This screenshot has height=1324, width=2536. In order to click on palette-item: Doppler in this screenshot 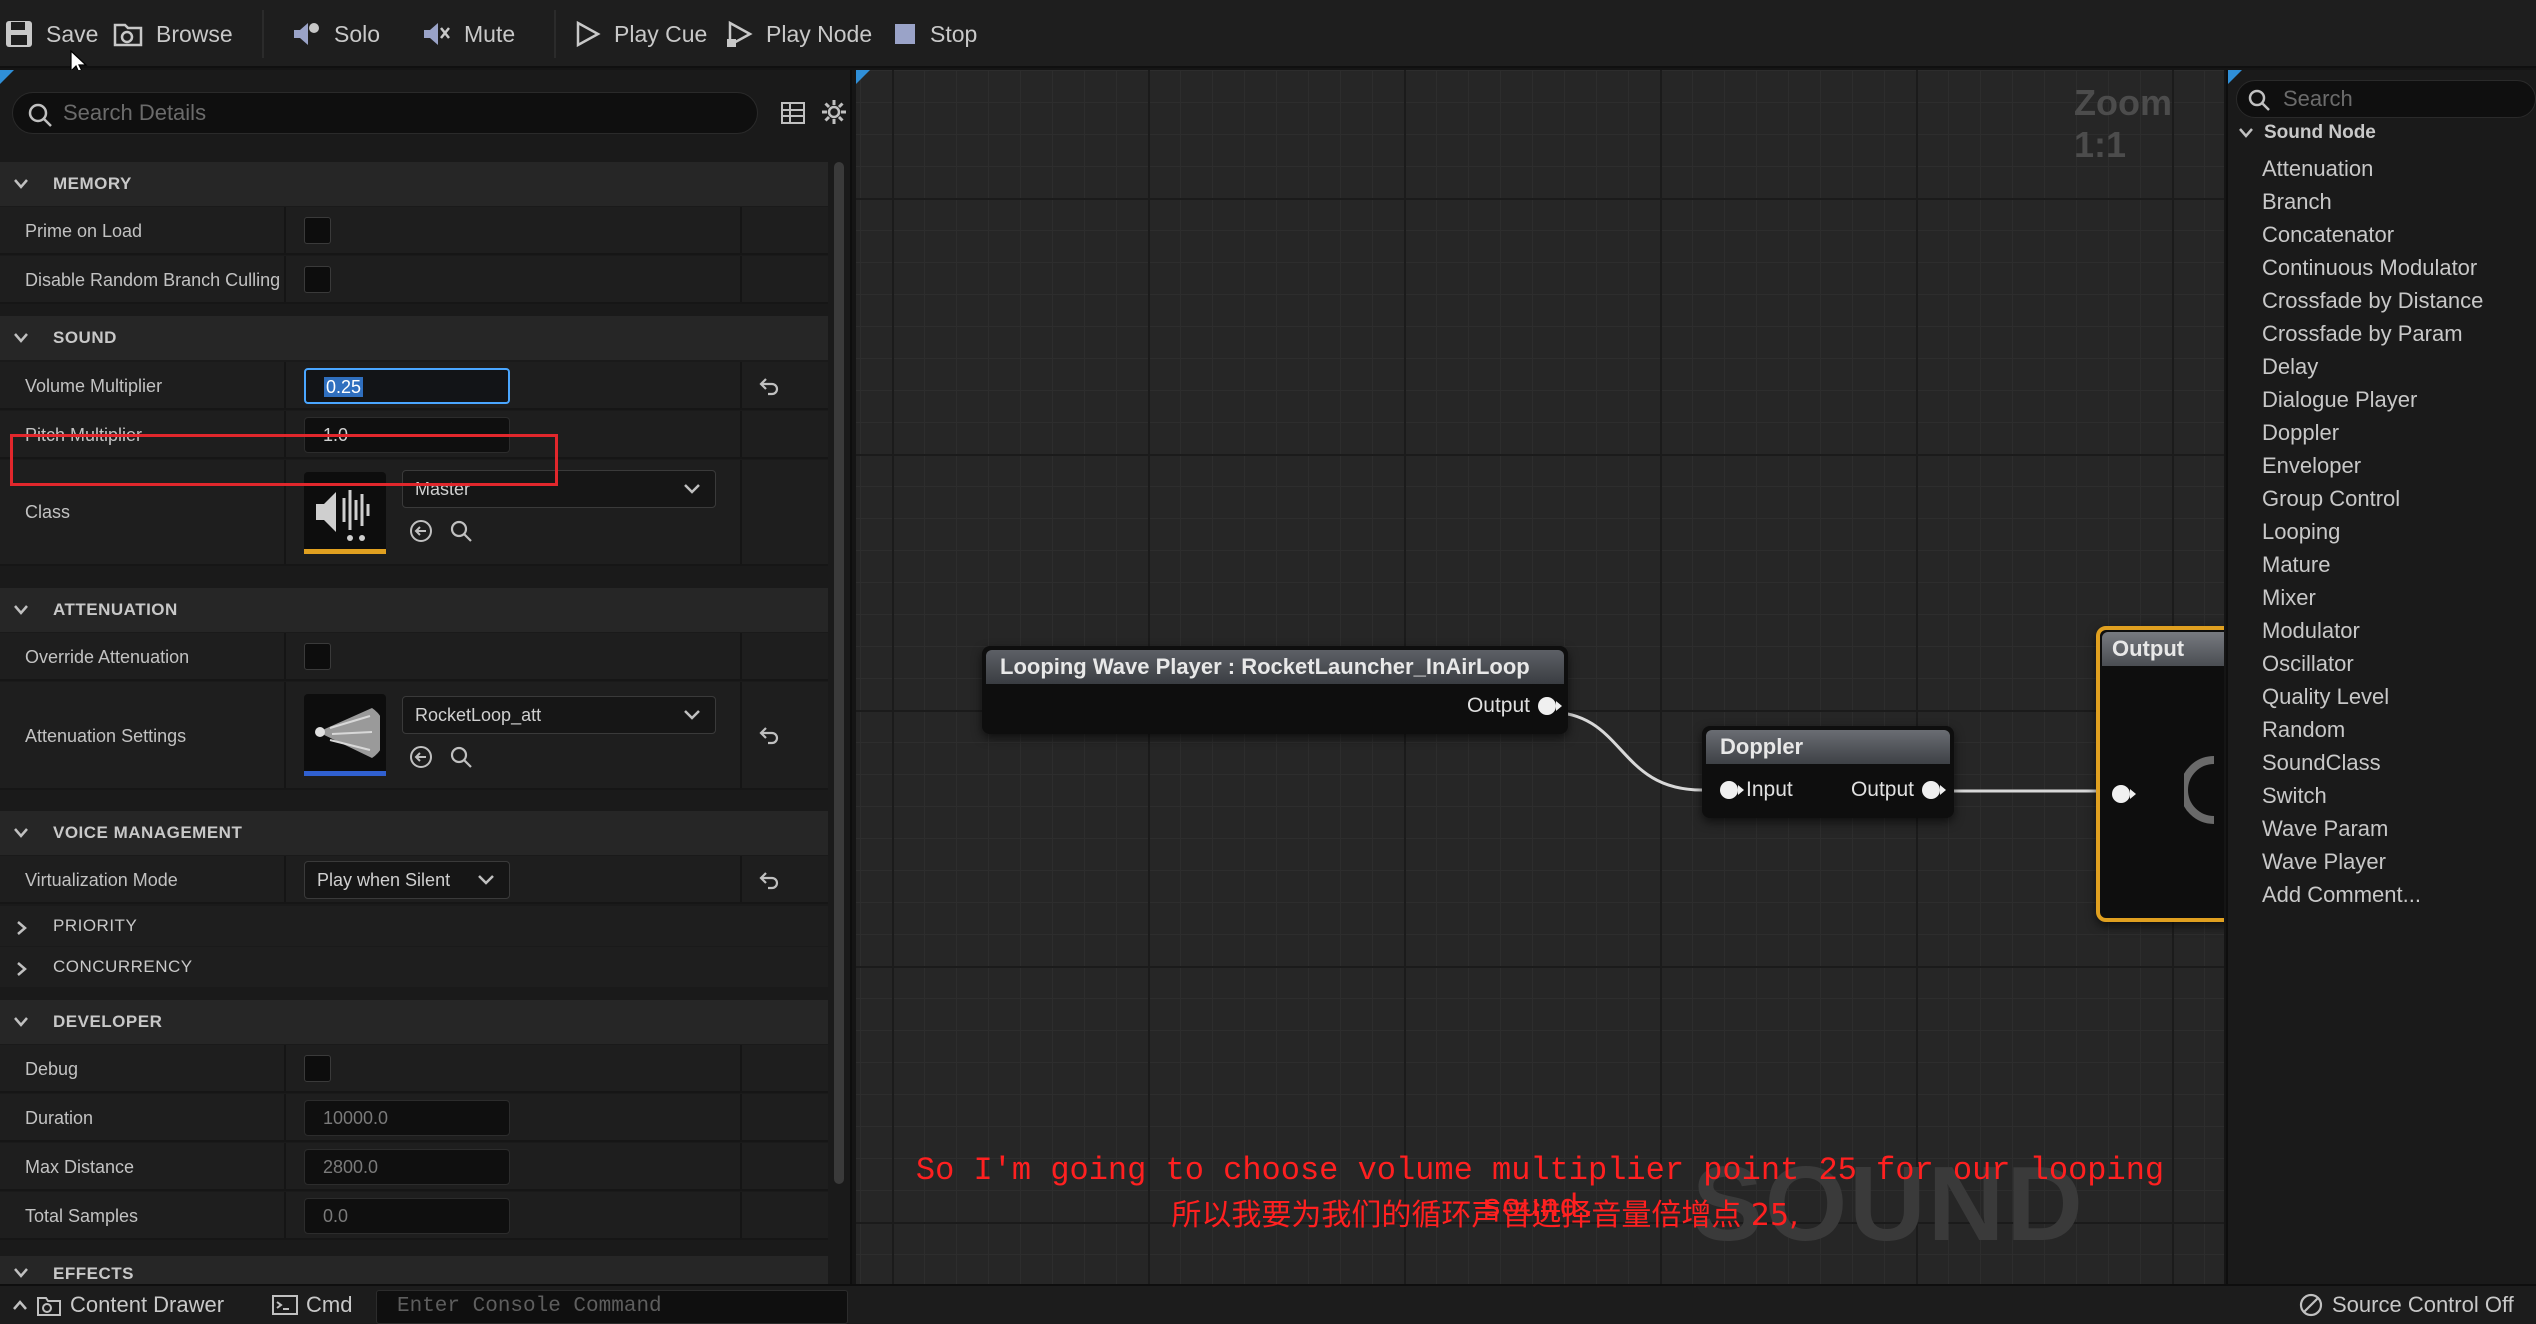, I will do `click(2300, 433)`.